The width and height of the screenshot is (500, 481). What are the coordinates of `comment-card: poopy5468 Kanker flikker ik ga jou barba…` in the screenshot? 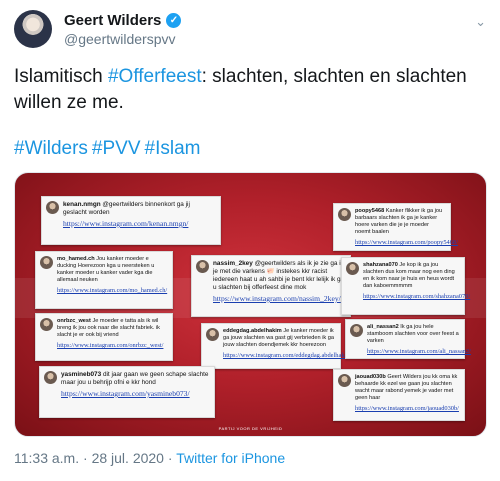 It's located at (395, 227).